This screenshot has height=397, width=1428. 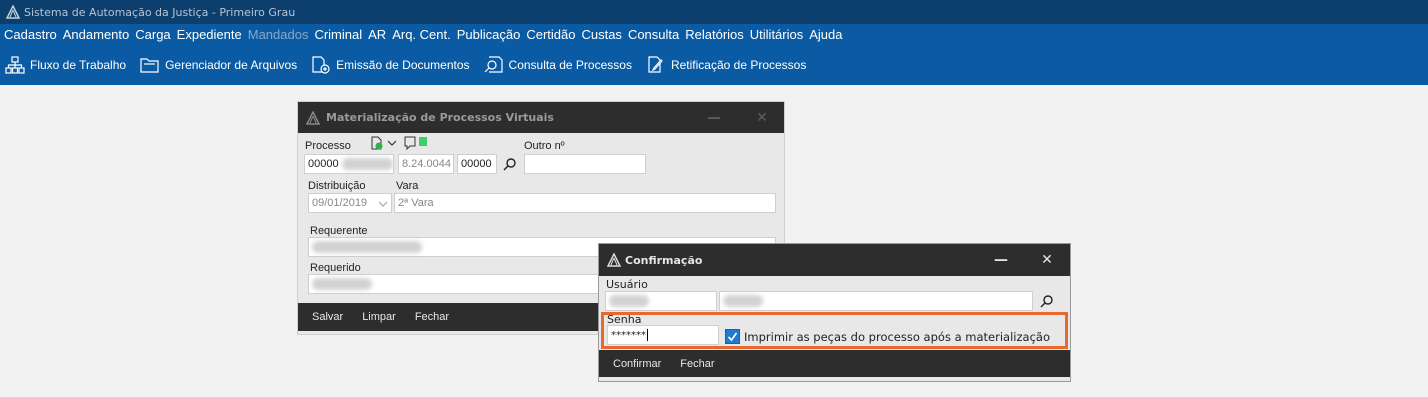 I want to click on toolbar-consulta-de-processos: Consulta de Processos, so click(x=558, y=64).